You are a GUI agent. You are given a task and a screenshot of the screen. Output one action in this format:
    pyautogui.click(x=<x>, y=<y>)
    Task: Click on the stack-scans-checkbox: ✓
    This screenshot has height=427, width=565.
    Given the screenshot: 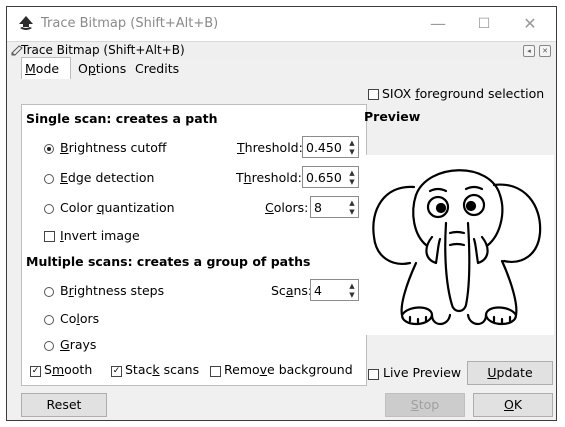 What is the action you would take?
    pyautogui.click(x=116, y=371)
    